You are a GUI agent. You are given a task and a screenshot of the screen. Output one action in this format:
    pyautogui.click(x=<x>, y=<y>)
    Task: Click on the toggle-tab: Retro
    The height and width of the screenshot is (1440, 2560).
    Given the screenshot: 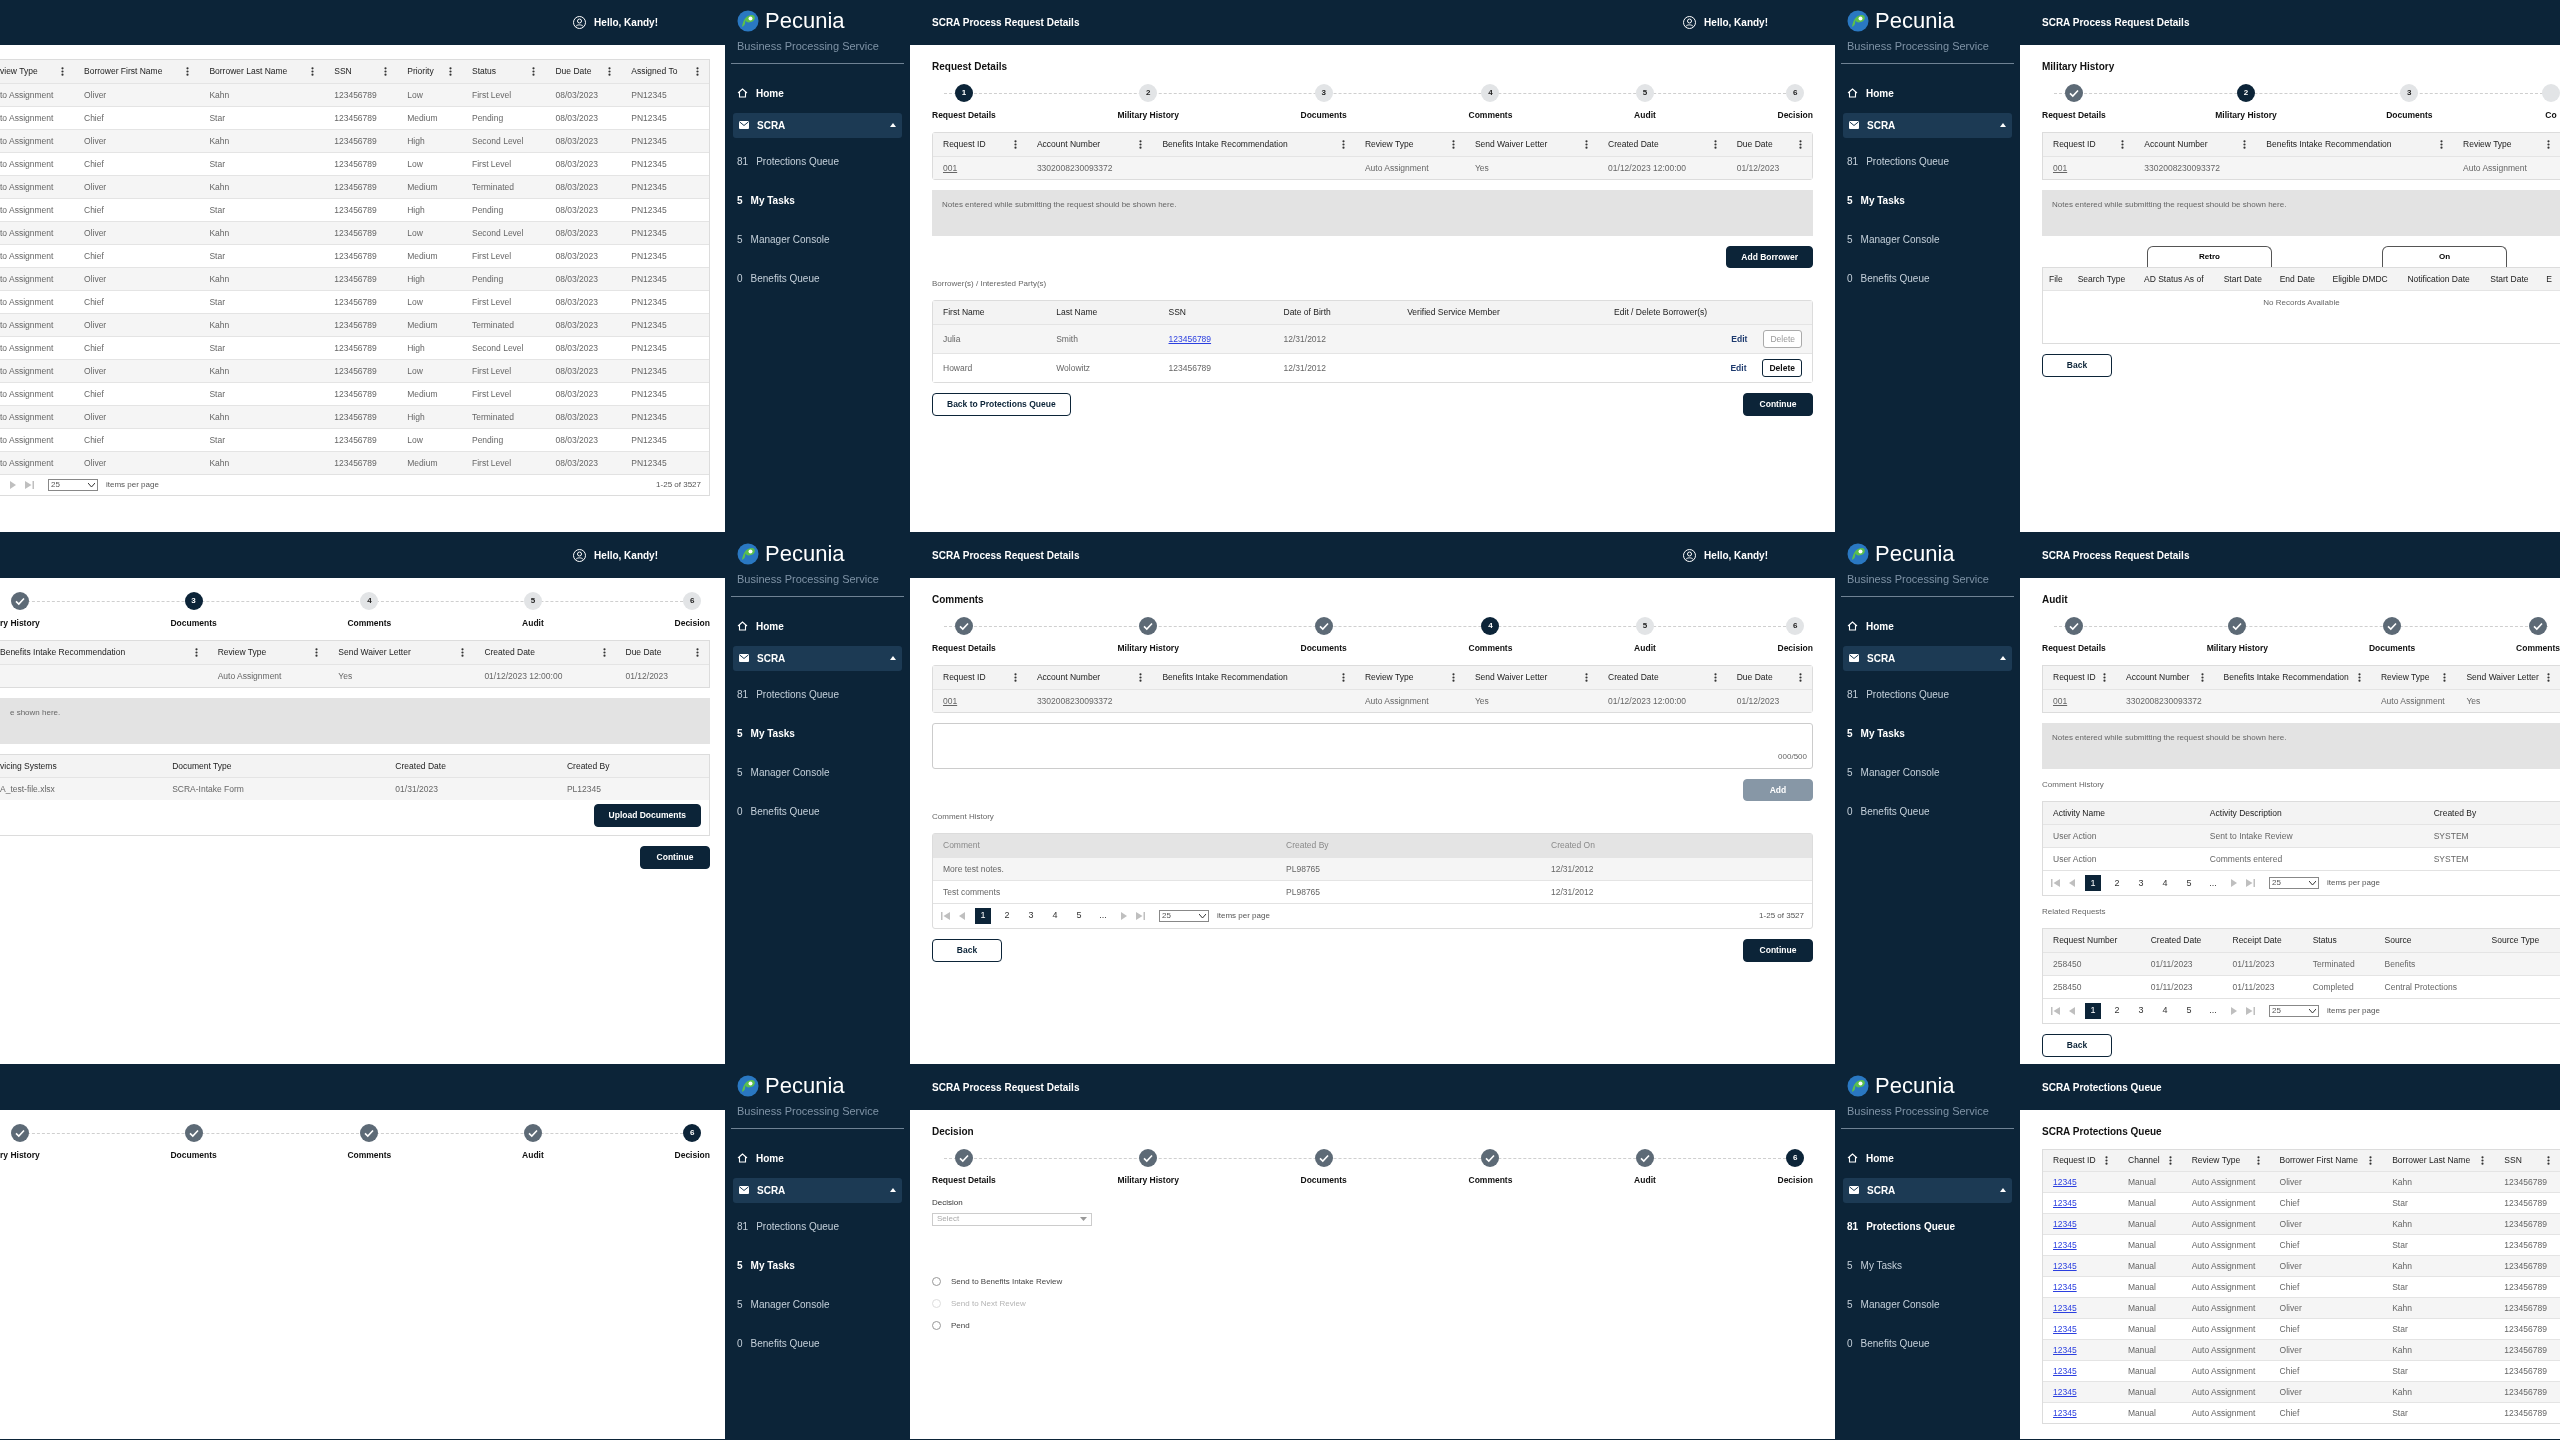 What is the action you would take?
    pyautogui.click(x=2209, y=256)
    